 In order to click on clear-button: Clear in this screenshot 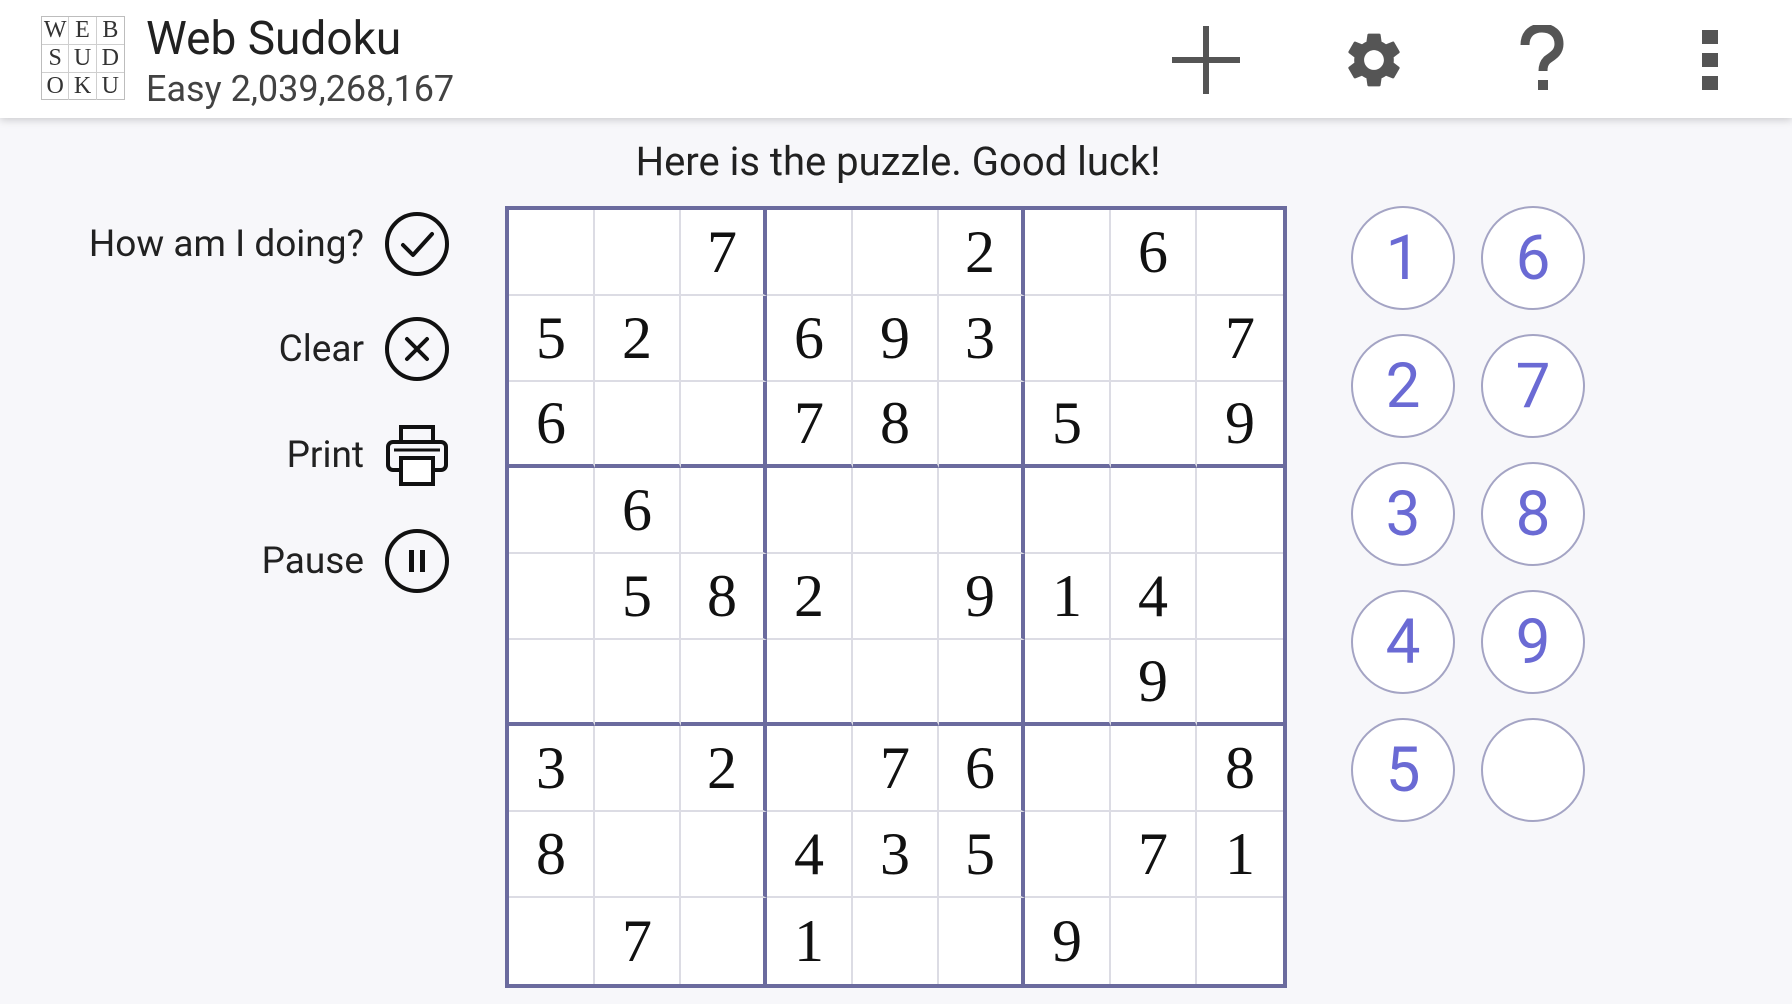, I will do `click(364, 349)`.